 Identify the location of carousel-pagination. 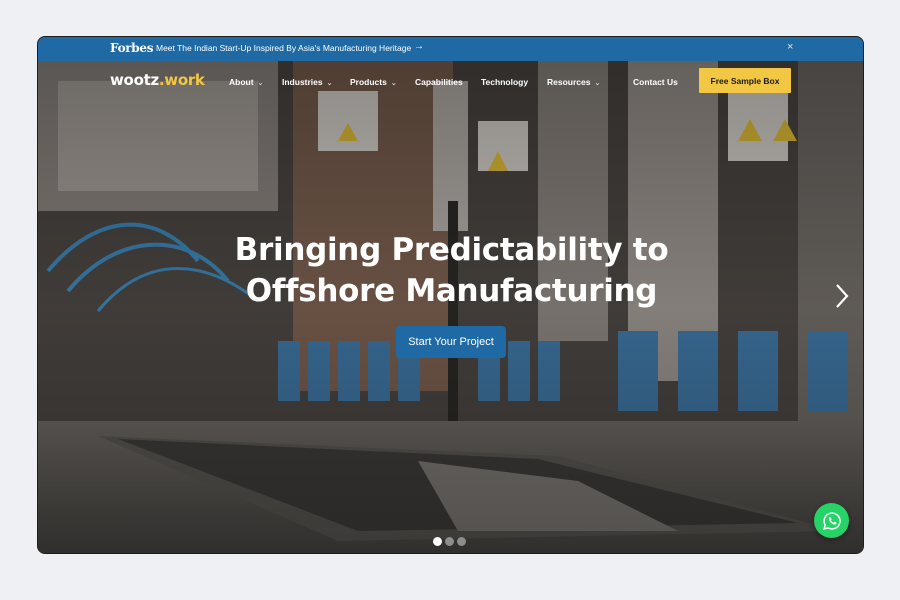
(449, 541).